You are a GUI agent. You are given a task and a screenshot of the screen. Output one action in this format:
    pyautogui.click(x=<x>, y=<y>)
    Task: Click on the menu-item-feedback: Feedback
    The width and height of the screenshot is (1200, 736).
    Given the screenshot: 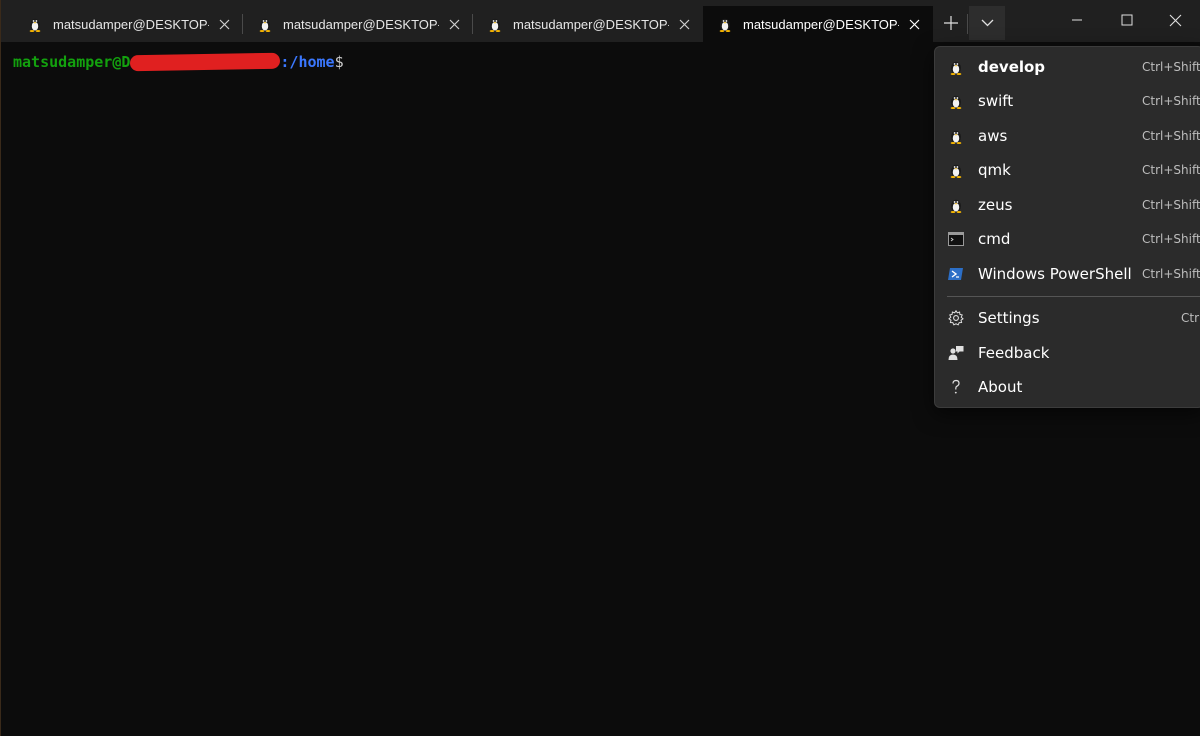 What is the action you would take?
    pyautogui.click(x=1067, y=353)
    